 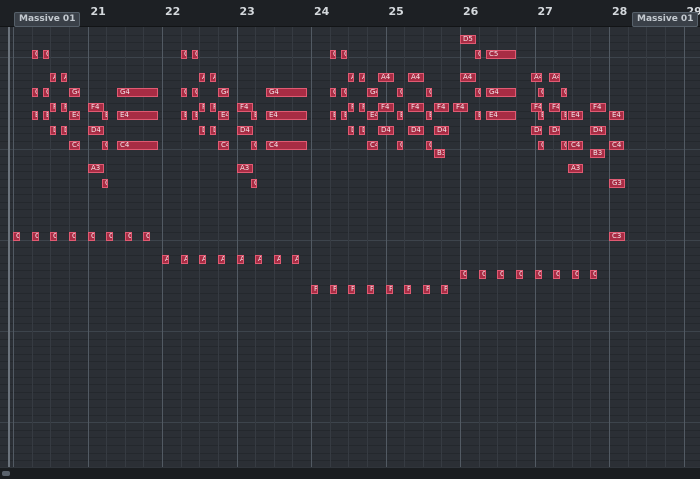 What do you see at coordinates (468, 39) in the screenshot?
I see `midi-note: D5` at bounding box center [468, 39].